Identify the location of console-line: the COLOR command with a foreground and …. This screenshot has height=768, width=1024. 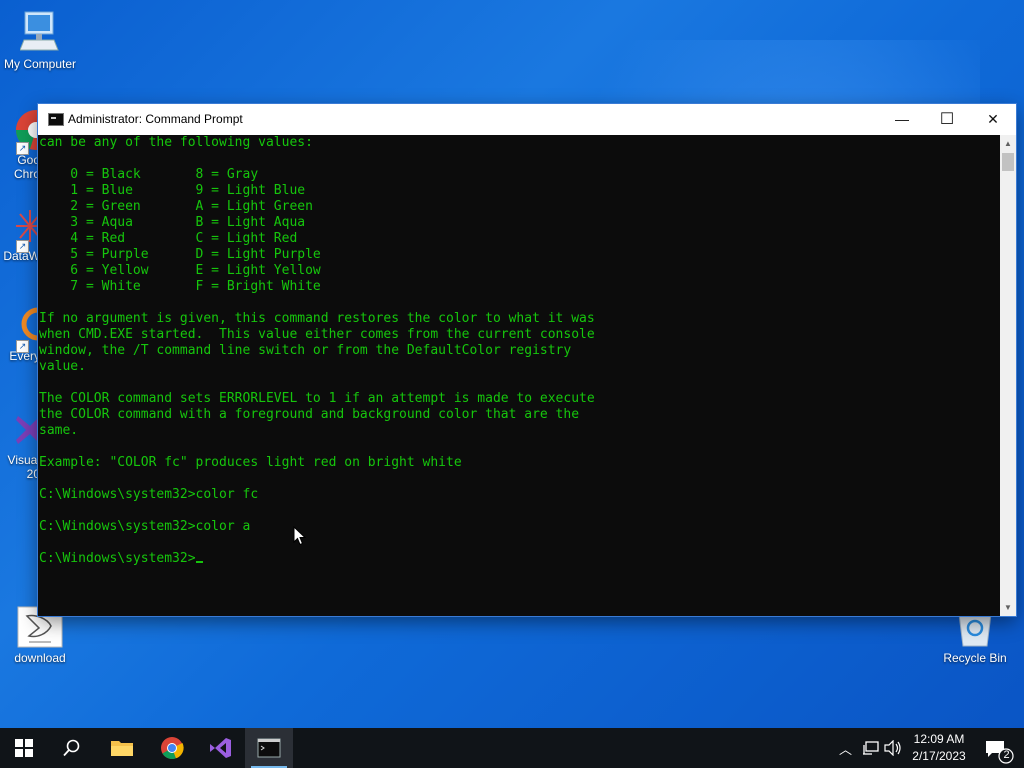
(309, 414).